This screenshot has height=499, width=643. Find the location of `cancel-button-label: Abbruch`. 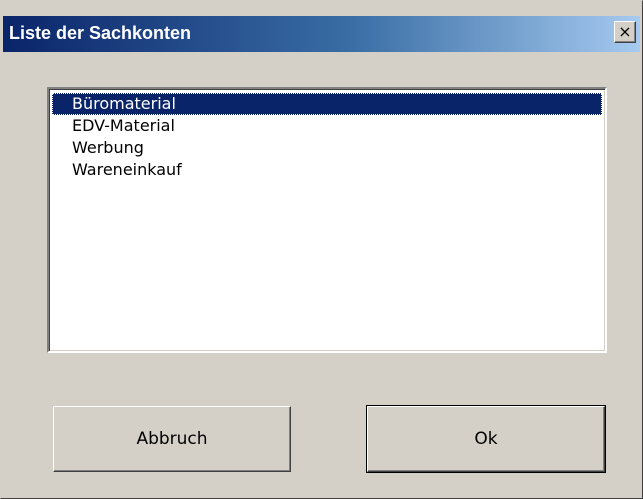

cancel-button-label: Abbruch is located at coordinates (172, 439).